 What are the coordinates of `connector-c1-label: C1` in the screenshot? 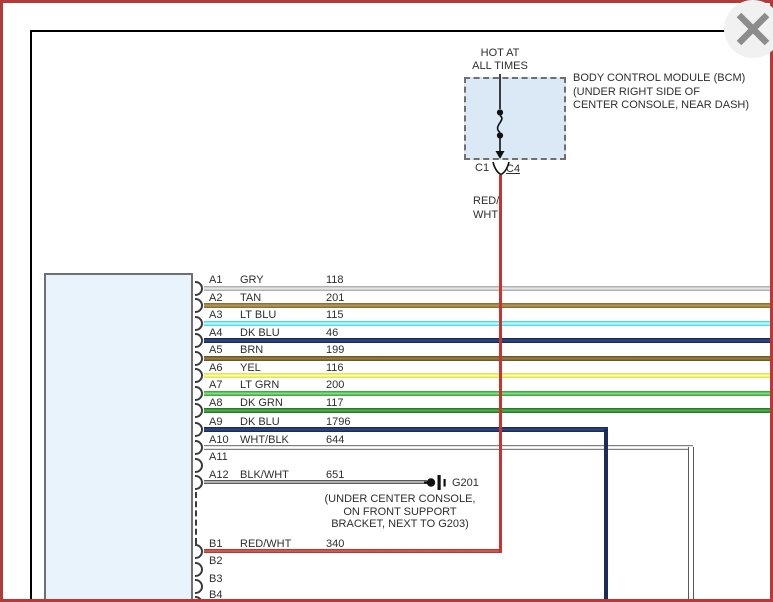 It's located at (482, 168).